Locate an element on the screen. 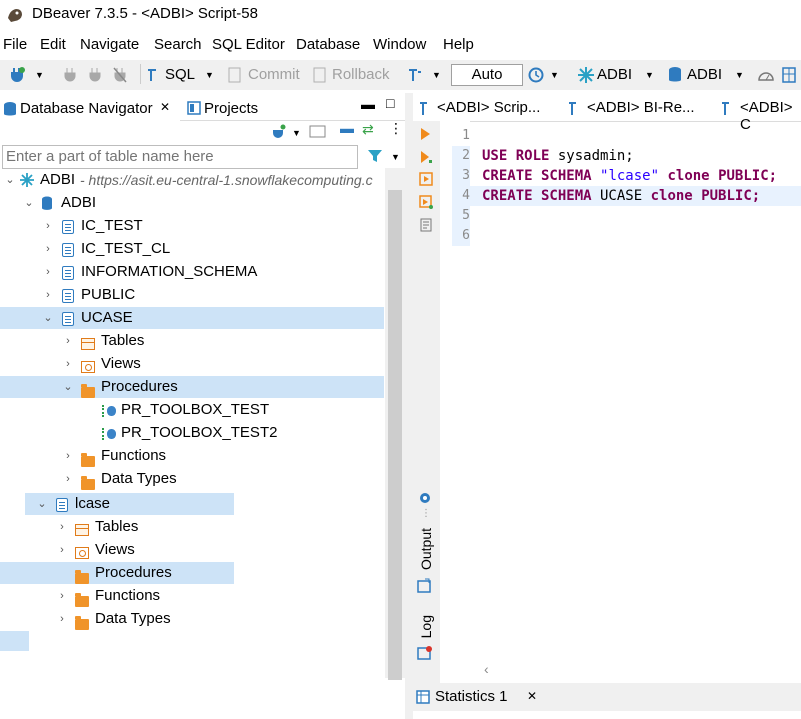  menu-navigate: Navigate is located at coordinates (109, 44).